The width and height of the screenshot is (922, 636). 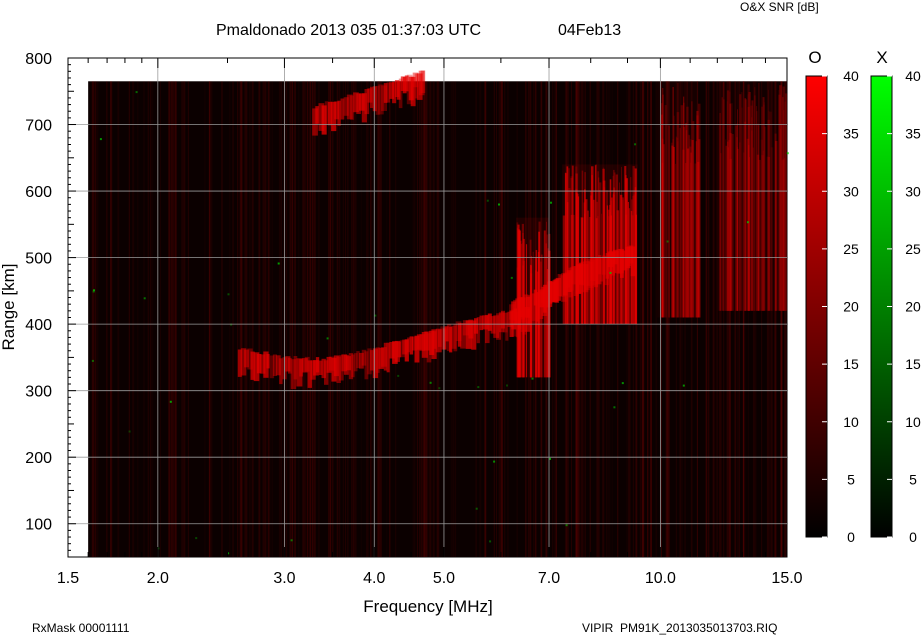 I want to click on y-tick-label: 200, so click(x=38, y=458).